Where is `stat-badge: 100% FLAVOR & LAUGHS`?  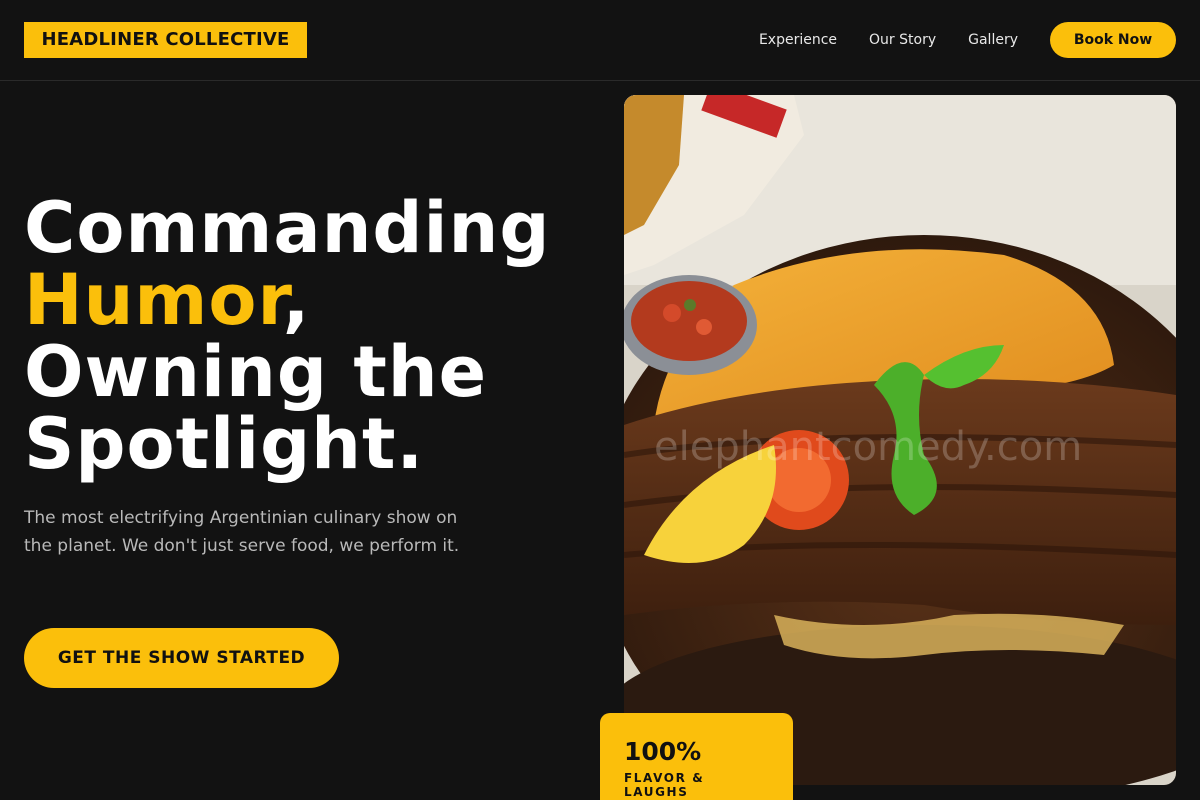 stat-badge: 100% FLAVOR & LAUGHS is located at coordinates (696, 756).